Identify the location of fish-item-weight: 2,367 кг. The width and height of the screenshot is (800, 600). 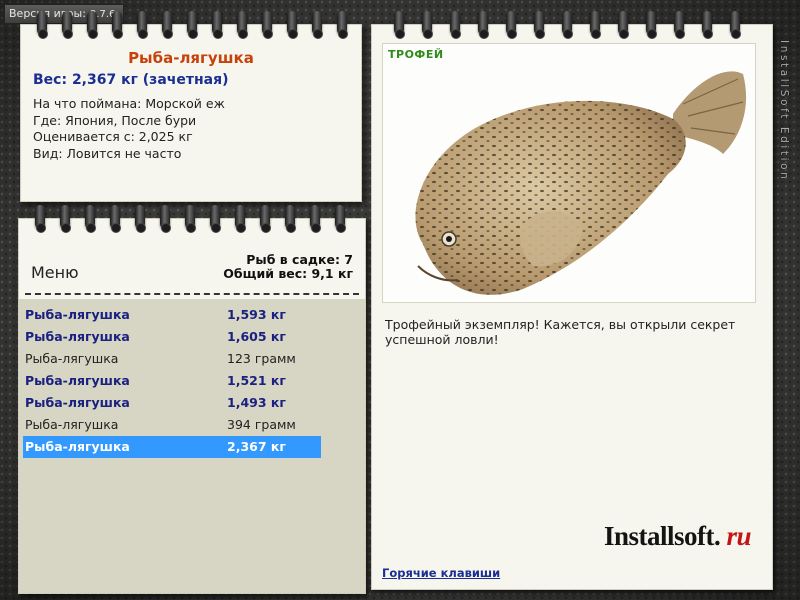
(256, 446).